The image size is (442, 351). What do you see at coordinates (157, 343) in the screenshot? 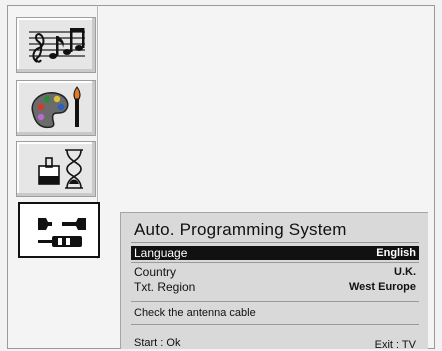
I see `start-hint: Start : Ok` at bounding box center [157, 343].